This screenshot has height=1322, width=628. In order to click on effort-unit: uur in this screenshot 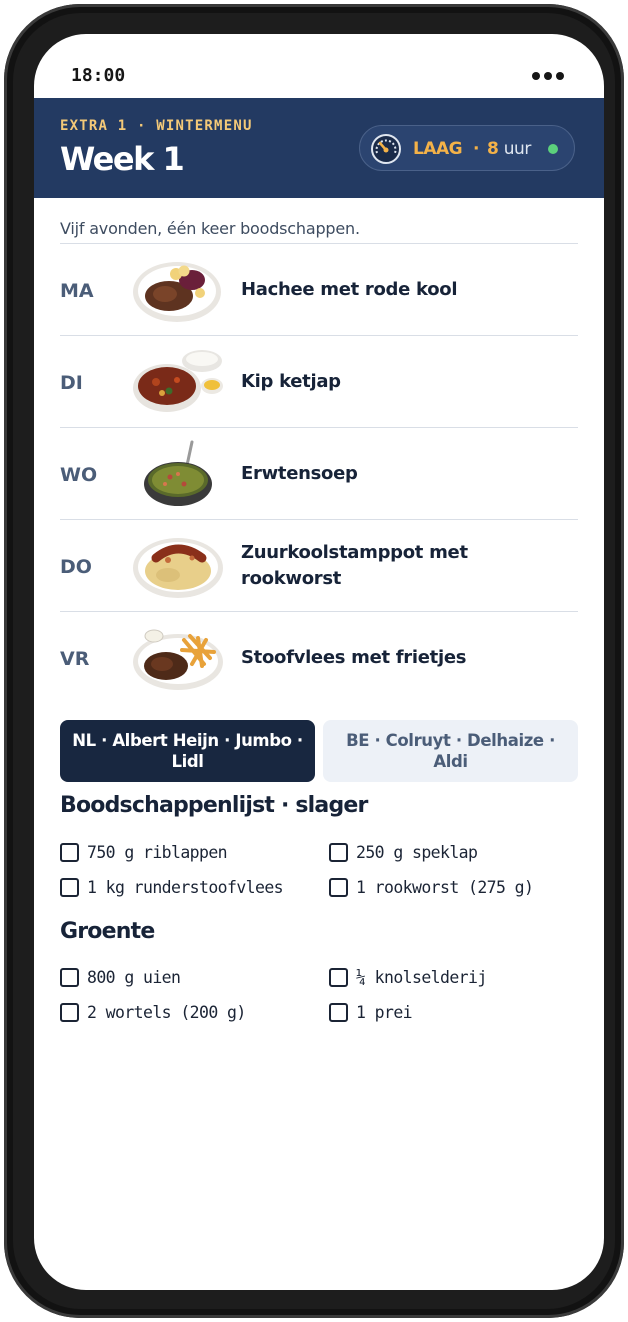, I will do `click(517, 149)`.